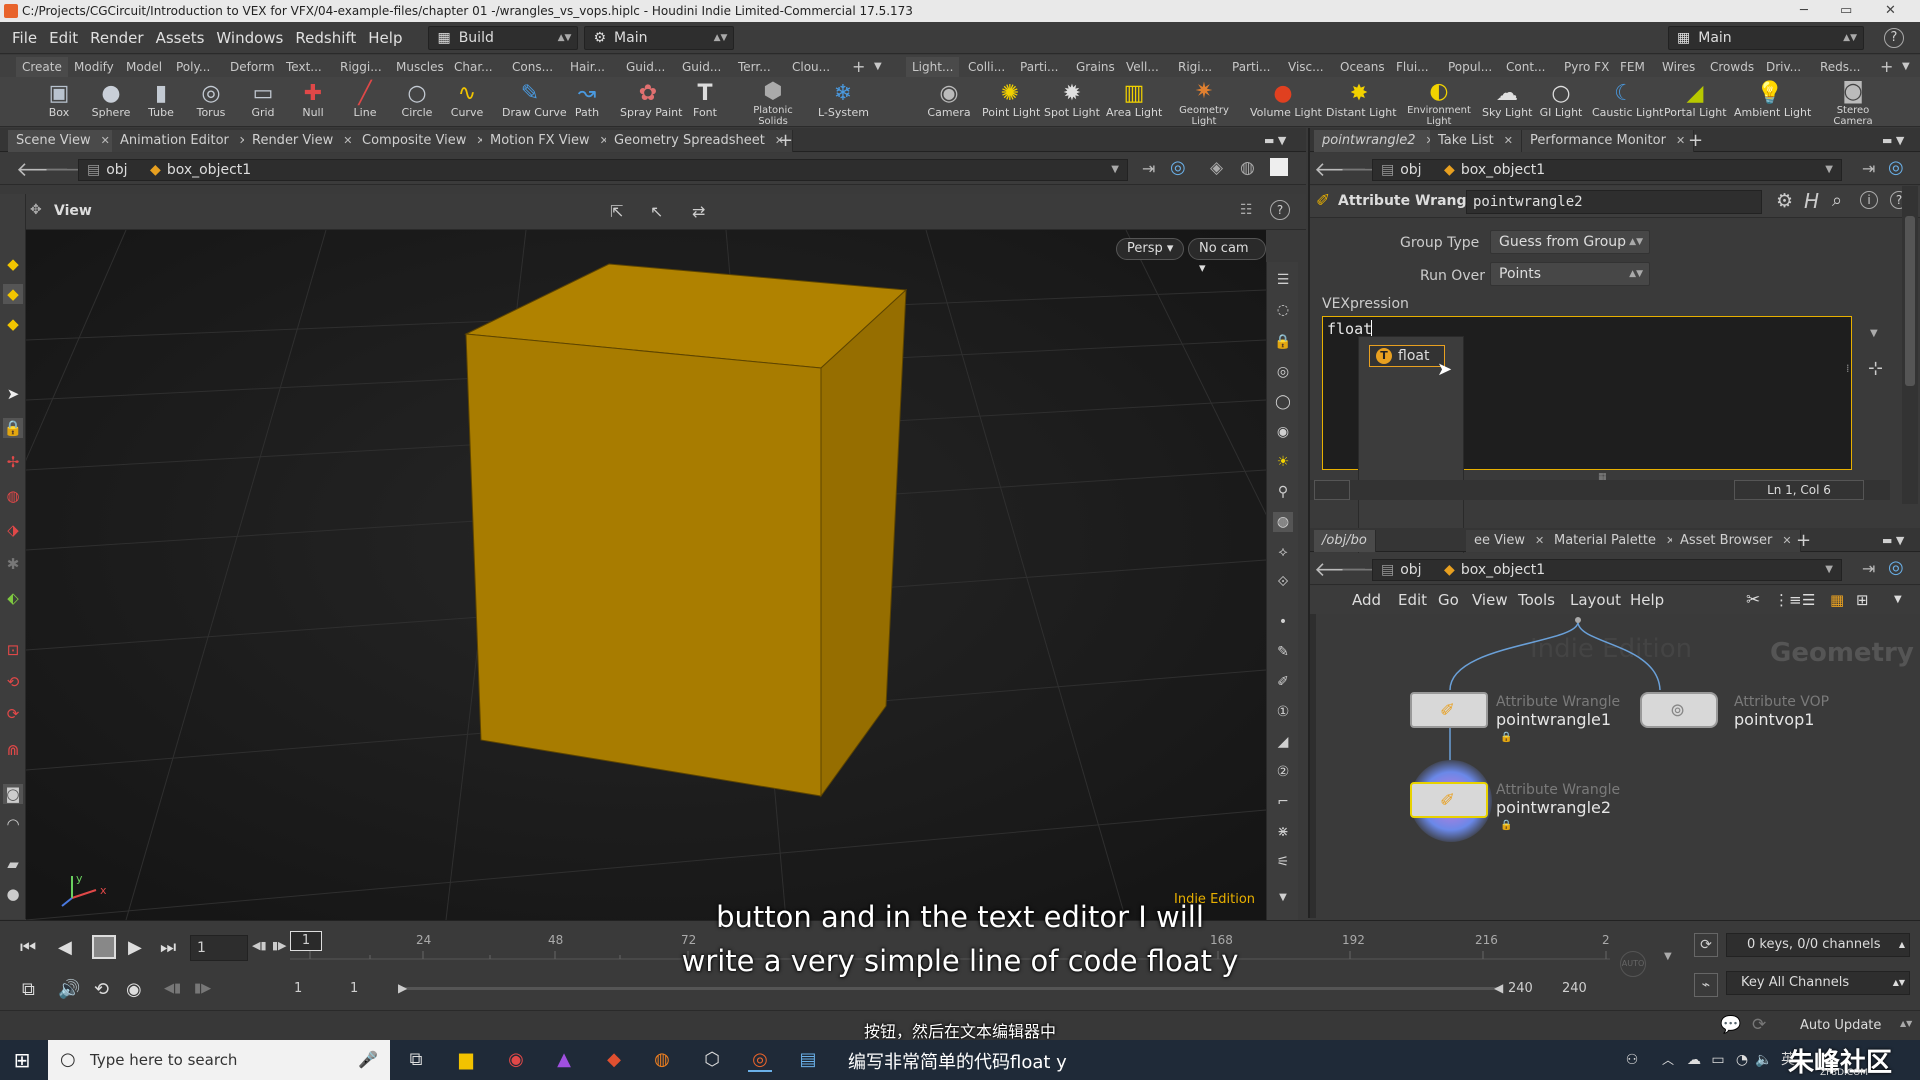  Describe the element at coordinates (180, 38) in the screenshot. I see `menu-assets: Assets` at that location.